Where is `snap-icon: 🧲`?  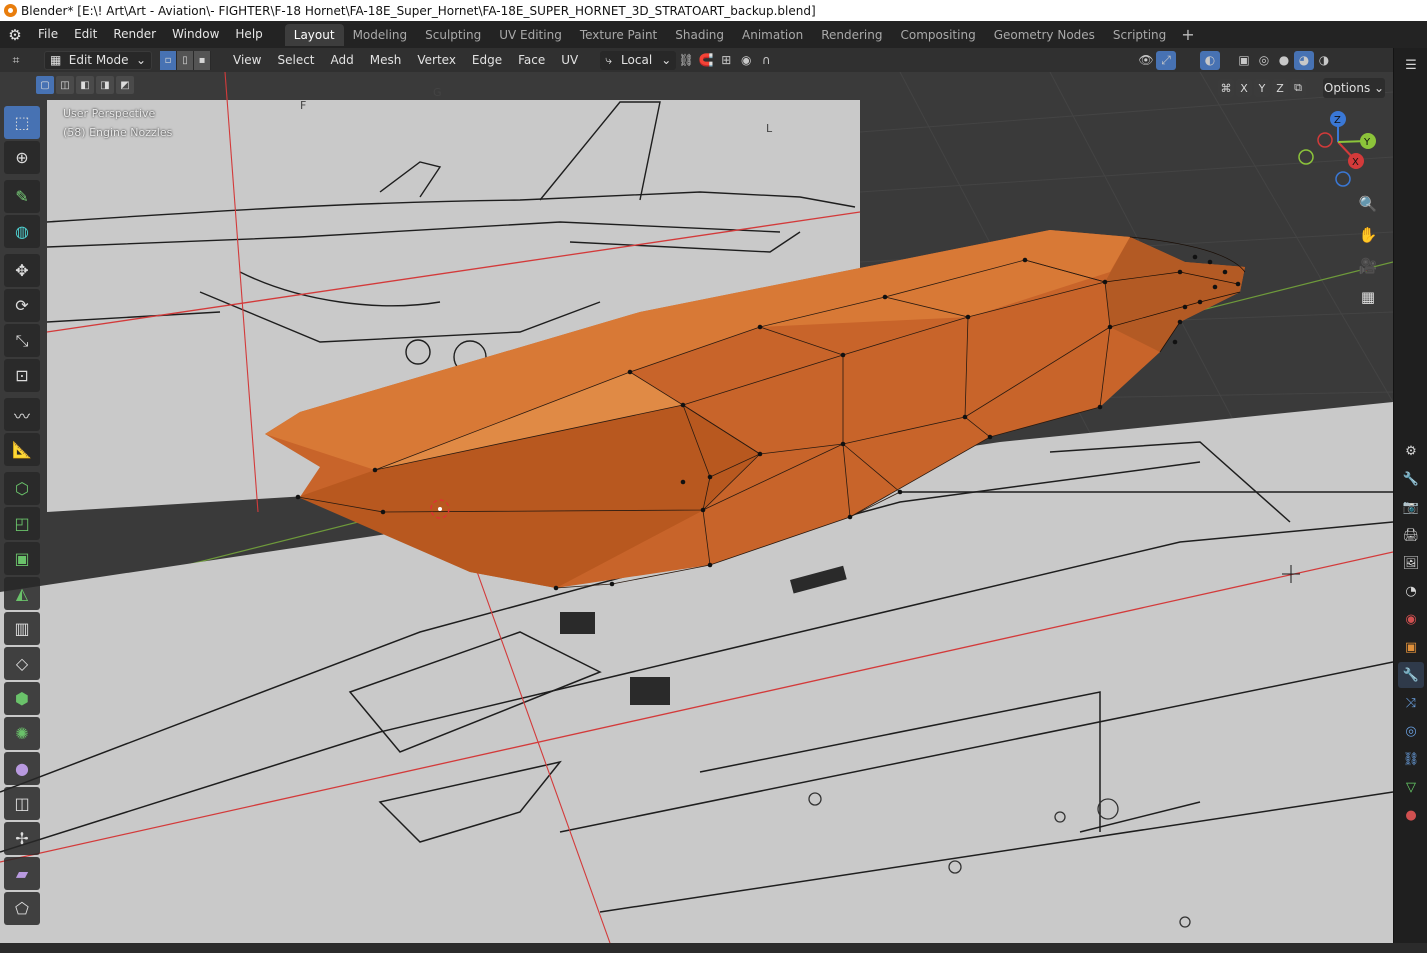 snap-icon: 🧲 is located at coordinates (706, 60).